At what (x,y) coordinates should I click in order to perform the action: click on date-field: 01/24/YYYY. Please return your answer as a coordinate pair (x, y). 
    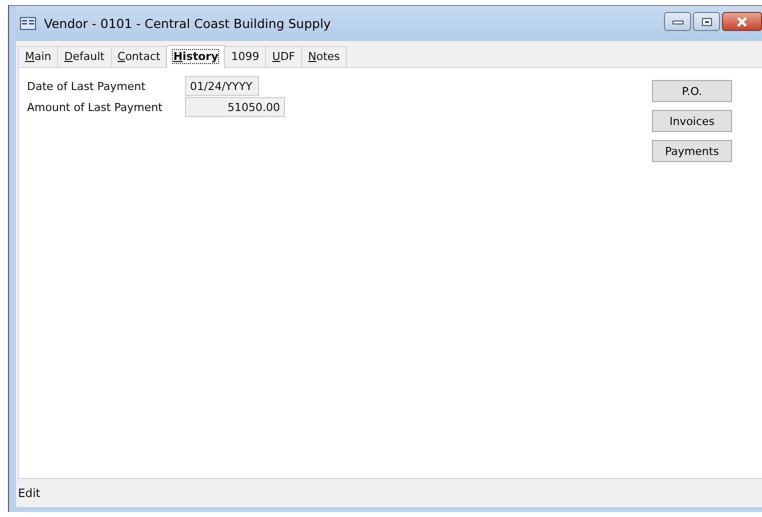
    Looking at the image, I should click on (222, 86).